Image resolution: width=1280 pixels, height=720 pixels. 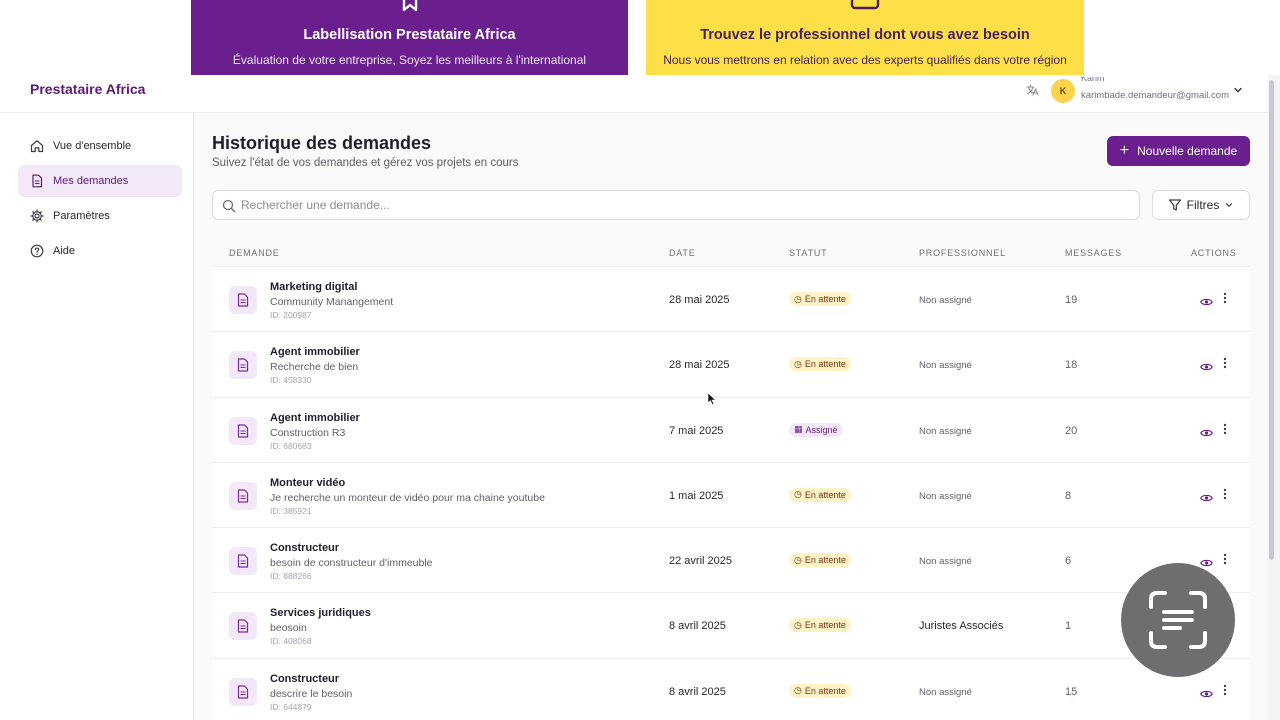 What do you see at coordinates (288, 628) in the screenshot?
I see `request-description: beosoin` at bounding box center [288, 628].